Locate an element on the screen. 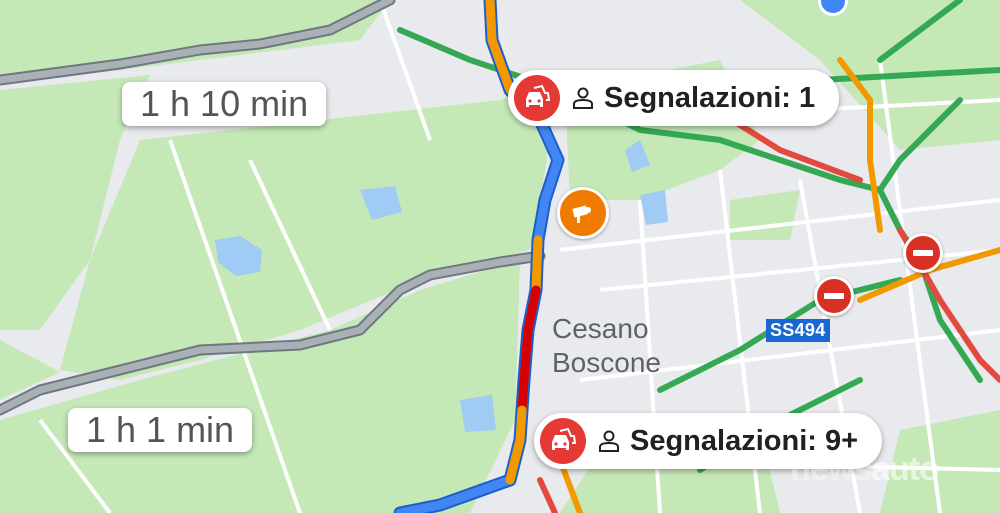  road-shield: SS494 is located at coordinates (798, 330).